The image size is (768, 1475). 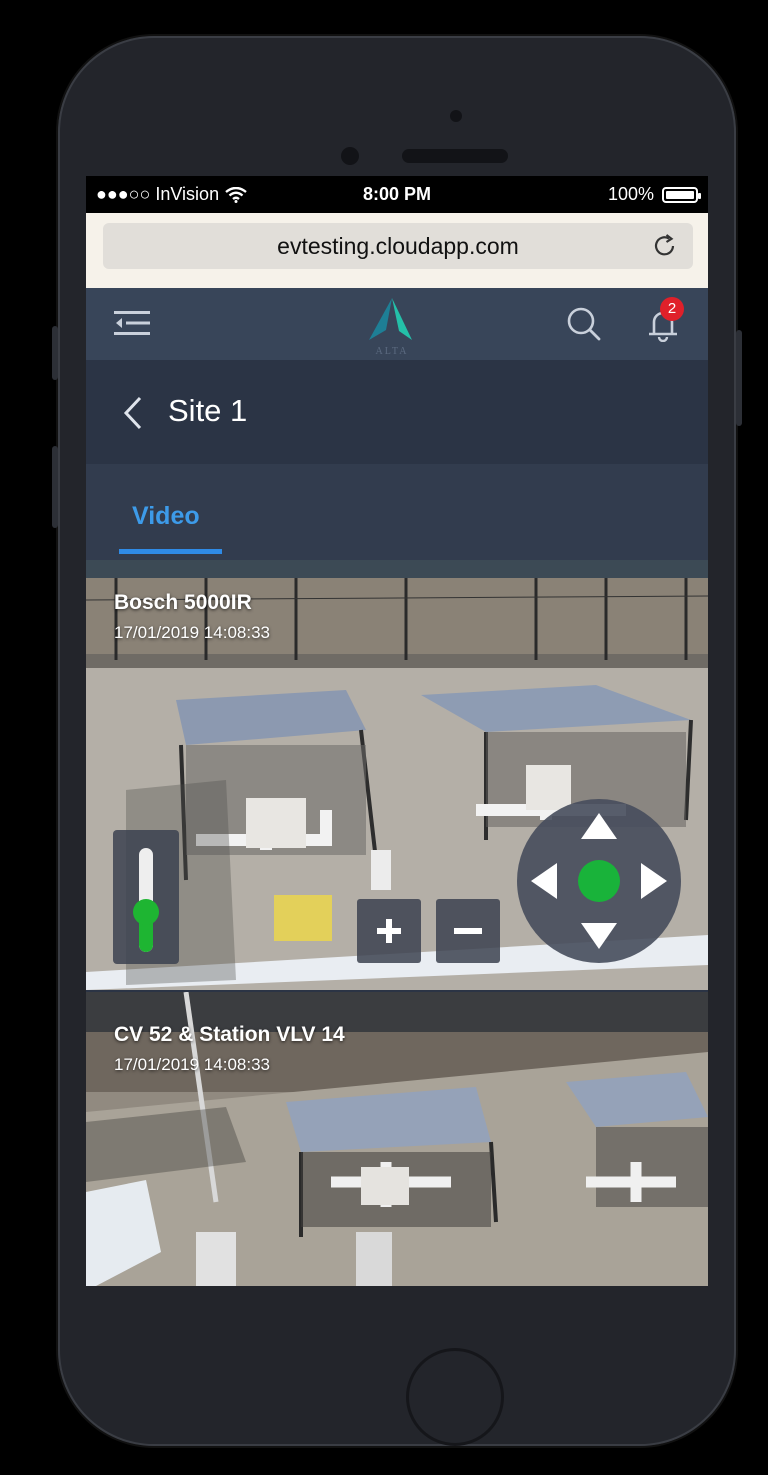 I want to click on search-icon, so click(x=584, y=324).